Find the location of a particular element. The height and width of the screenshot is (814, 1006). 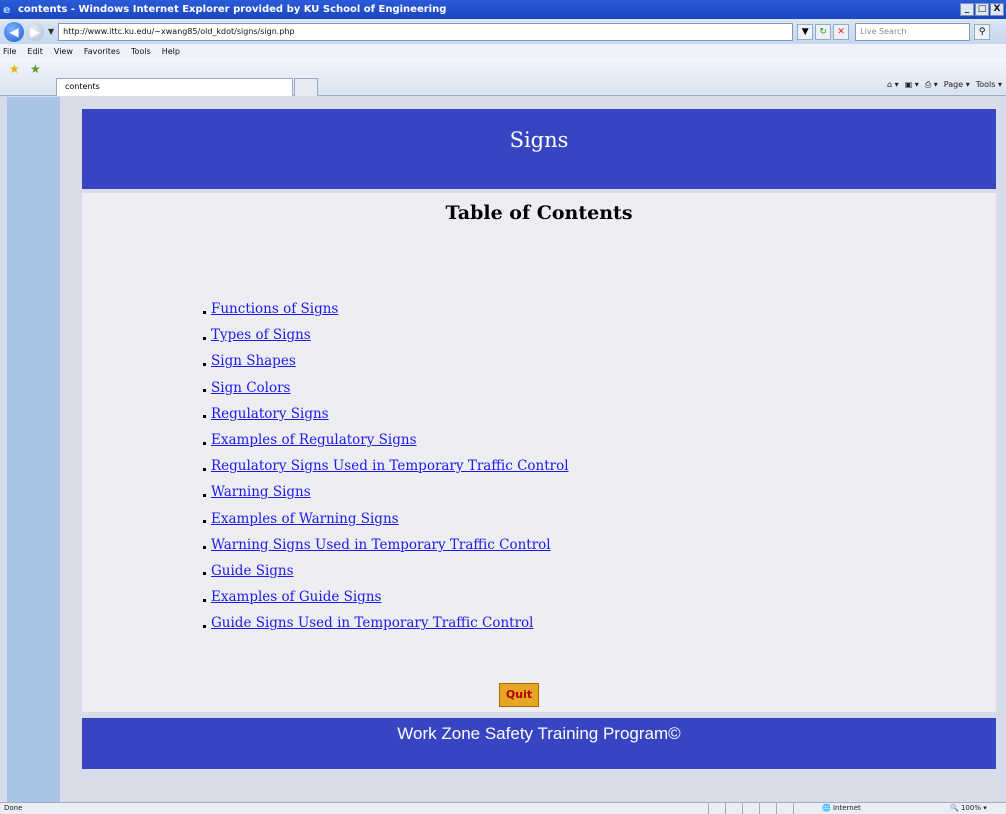

add-favorite-icon: ★ is located at coordinates (35, 69).